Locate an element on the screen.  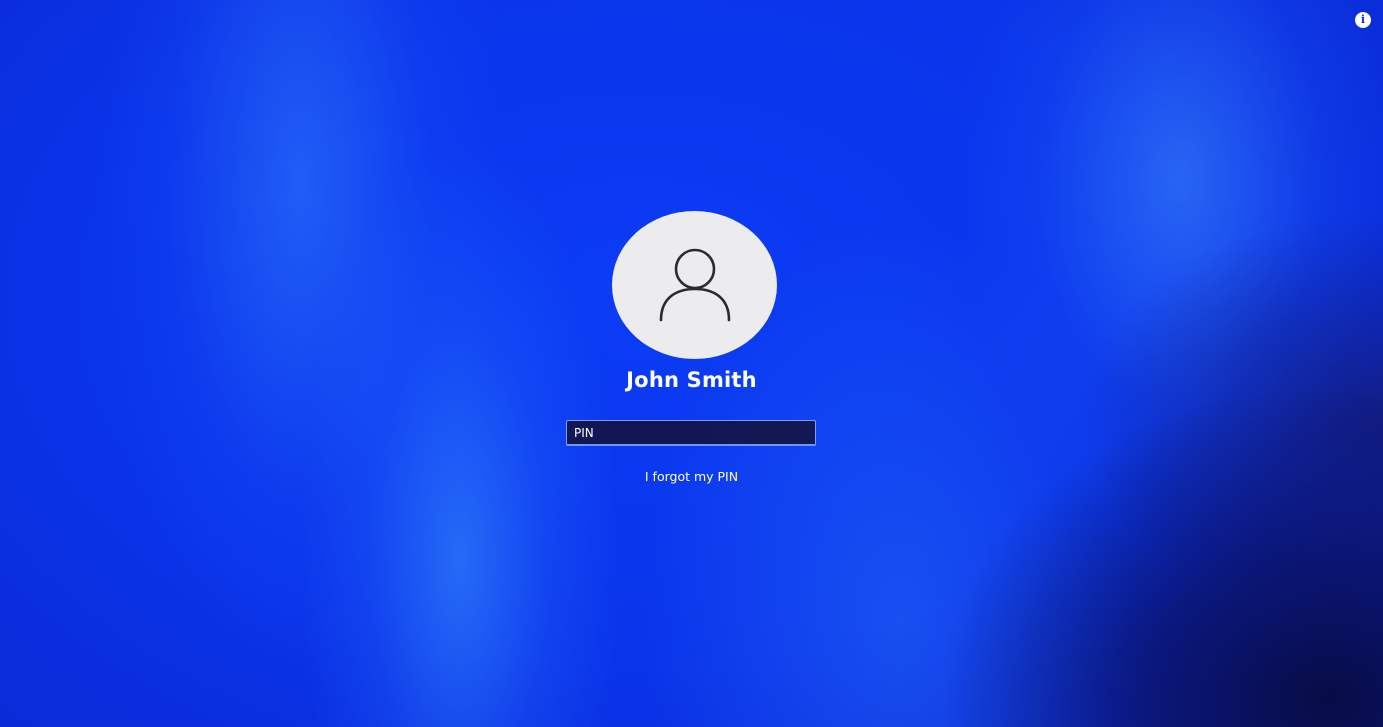
forgot-pin-link: I forgot my PIN is located at coordinates (691, 476).